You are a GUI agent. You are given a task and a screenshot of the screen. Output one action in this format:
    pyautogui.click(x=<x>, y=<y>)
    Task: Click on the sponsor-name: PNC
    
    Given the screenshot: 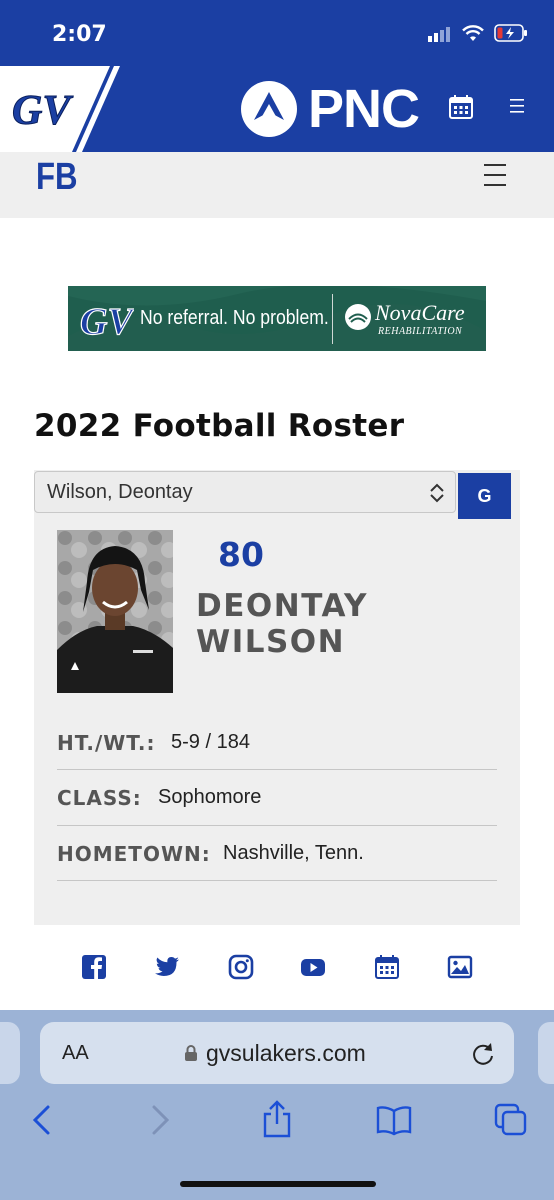 What is the action you would take?
    pyautogui.click(x=364, y=109)
    